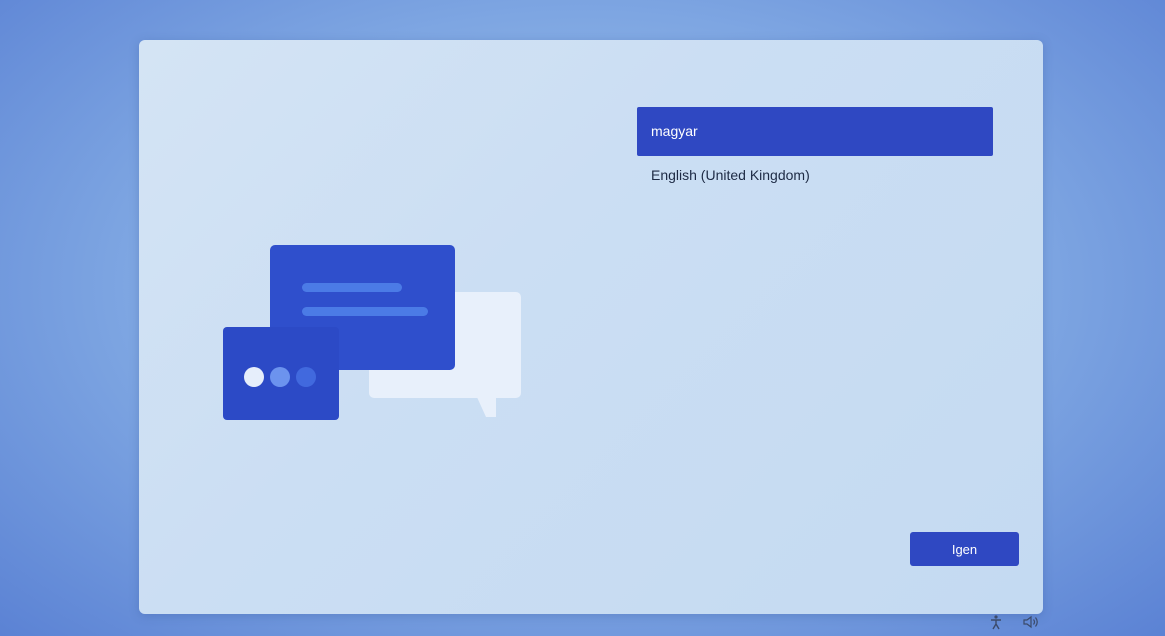 Image resolution: width=1165 pixels, height=636 pixels. Describe the element at coordinates (996, 623) in the screenshot. I see `accessibility-icon` at that location.